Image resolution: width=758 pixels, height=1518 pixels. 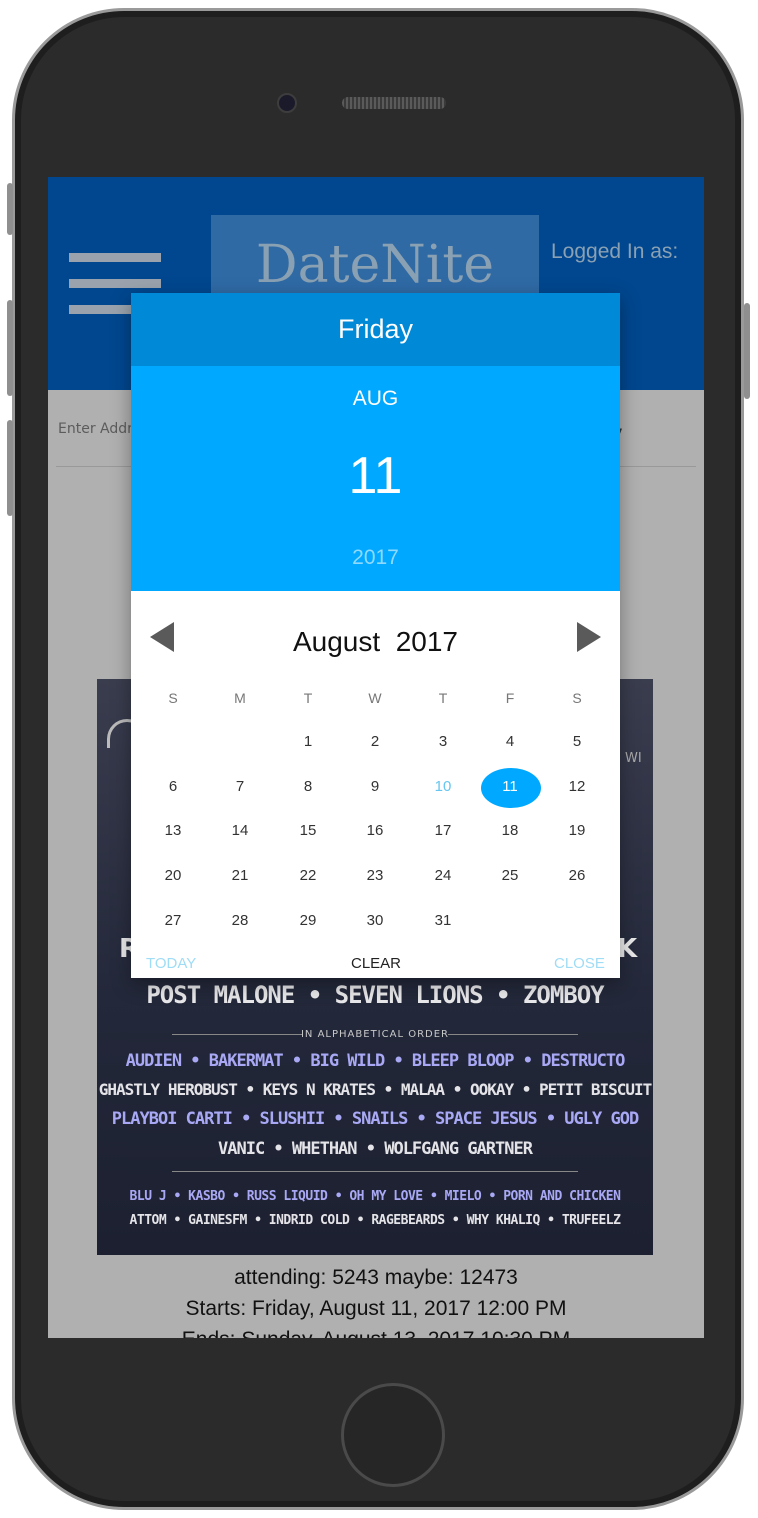 I want to click on calendar-day: 18, so click(x=510, y=831).